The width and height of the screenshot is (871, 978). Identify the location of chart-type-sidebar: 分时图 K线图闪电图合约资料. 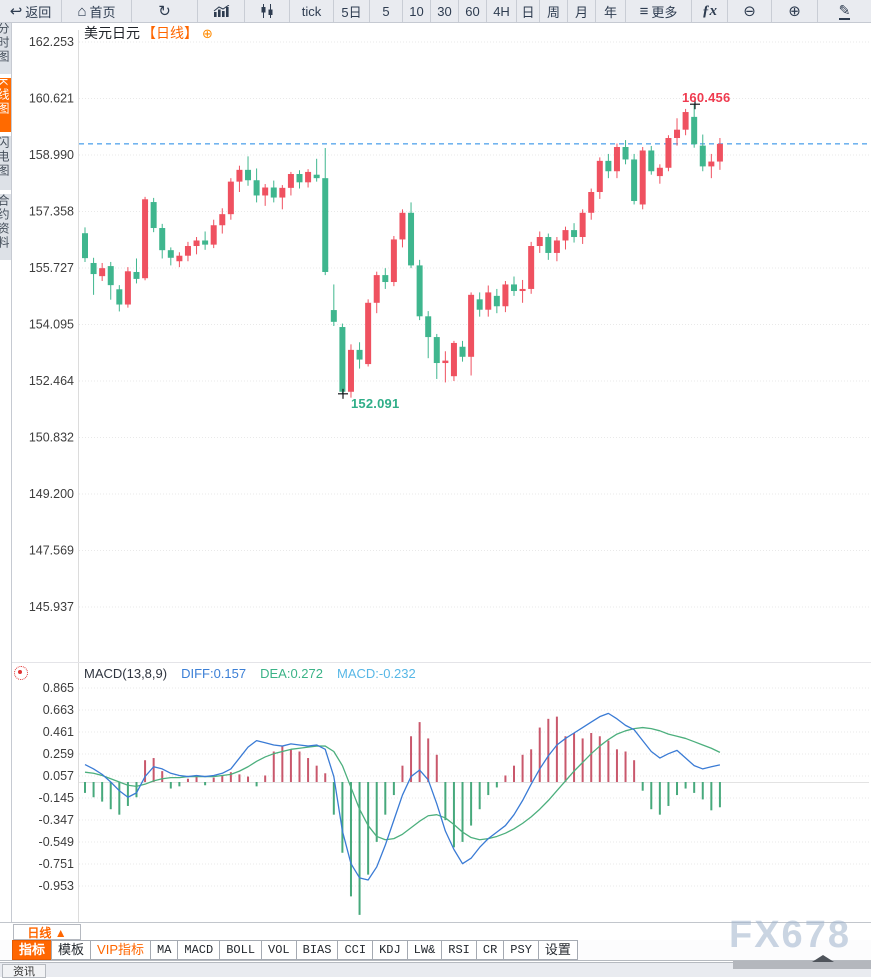
(5, 143).